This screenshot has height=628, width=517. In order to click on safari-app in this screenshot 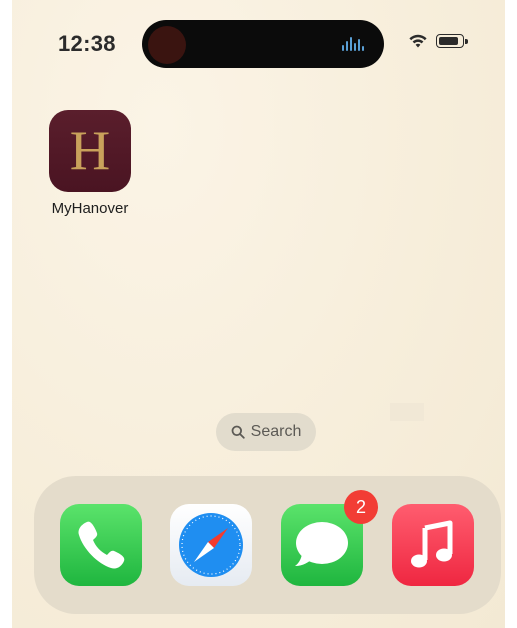, I will do `click(211, 545)`.